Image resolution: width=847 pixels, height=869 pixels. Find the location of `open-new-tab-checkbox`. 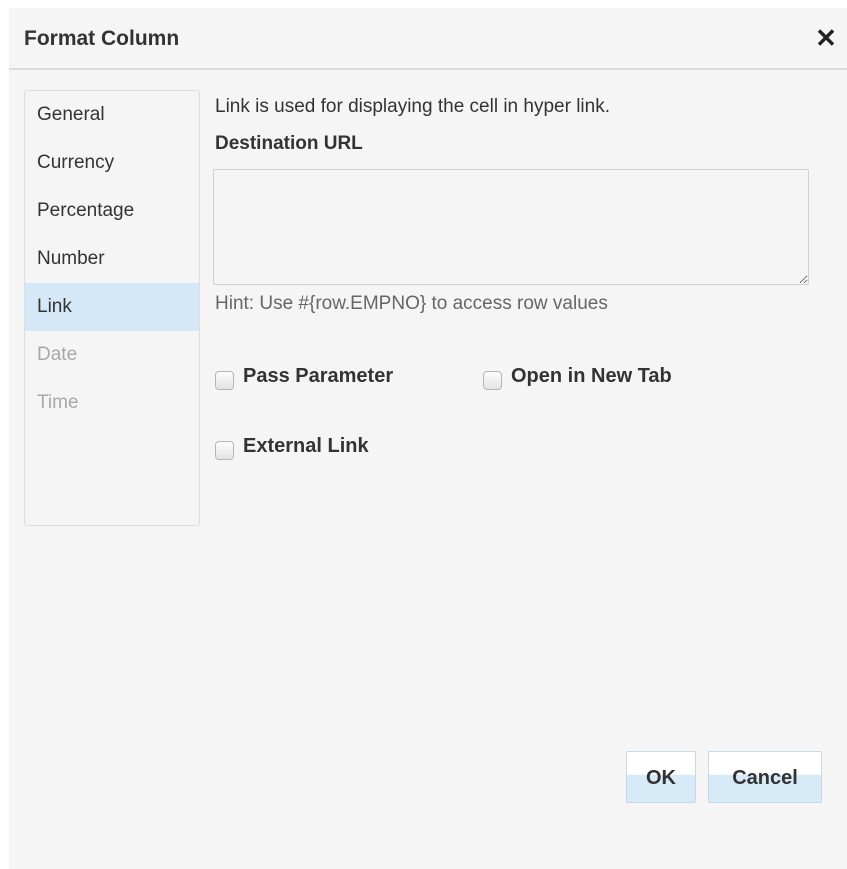

open-new-tab-checkbox is located at coordinates (492, 380).